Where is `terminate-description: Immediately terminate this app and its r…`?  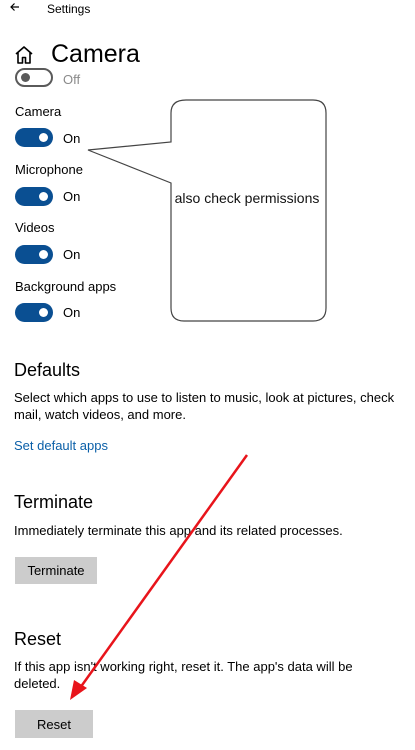 terminate-description: Immediately terminate this app and its r… is located at coordinates (178, 530).